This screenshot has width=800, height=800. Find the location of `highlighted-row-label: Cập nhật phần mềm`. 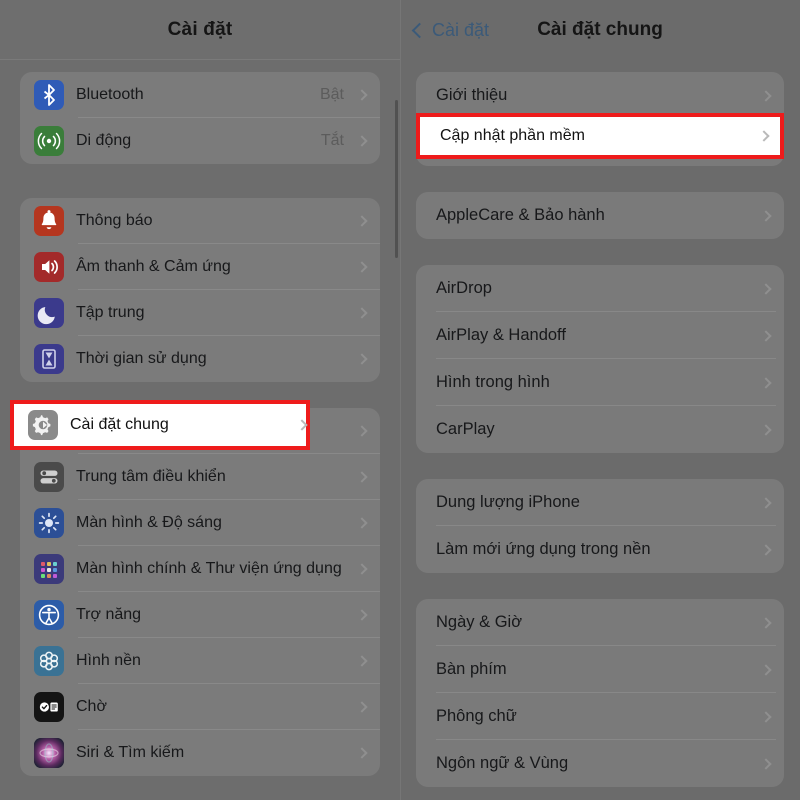

highlighted-row-label: Cập nhật phần mềm is located at coordinates (512, 136).